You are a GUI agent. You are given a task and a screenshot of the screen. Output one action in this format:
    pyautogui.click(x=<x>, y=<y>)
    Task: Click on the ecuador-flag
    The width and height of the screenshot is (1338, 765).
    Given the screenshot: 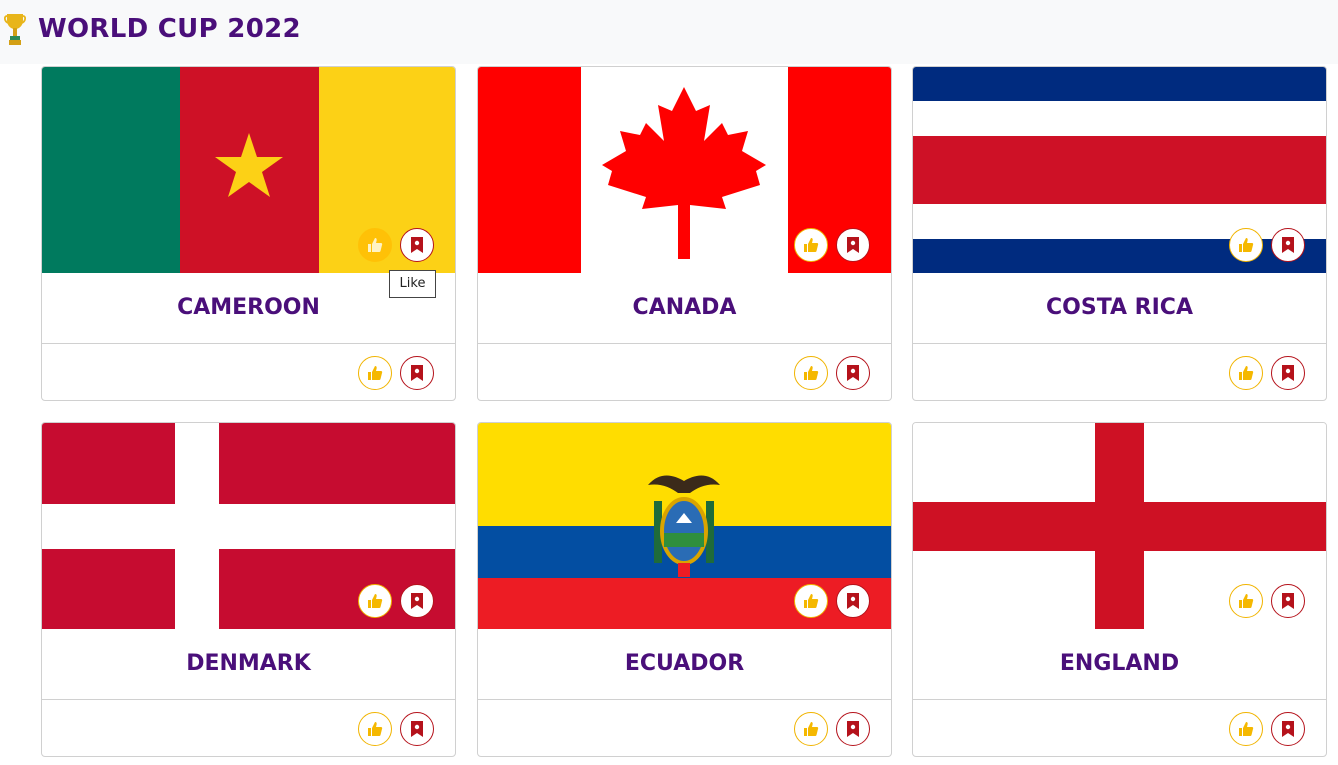 What is the action you would take?
    pyautogui.click(x=684, y=526)
    